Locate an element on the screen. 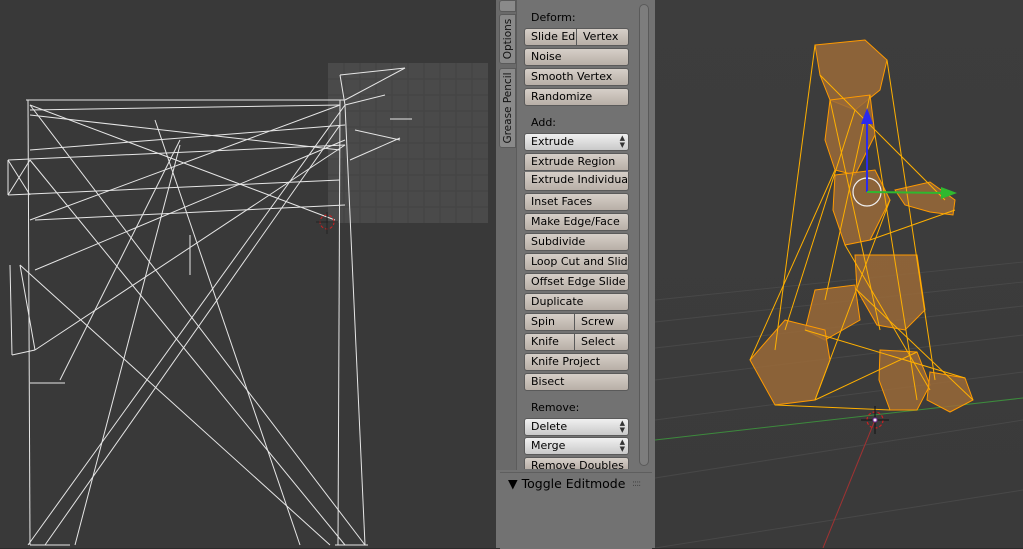 The width and height of the screenshot is (1023, 549). extrude-region-button: Extrude Region is located at coordinates (576, 162).